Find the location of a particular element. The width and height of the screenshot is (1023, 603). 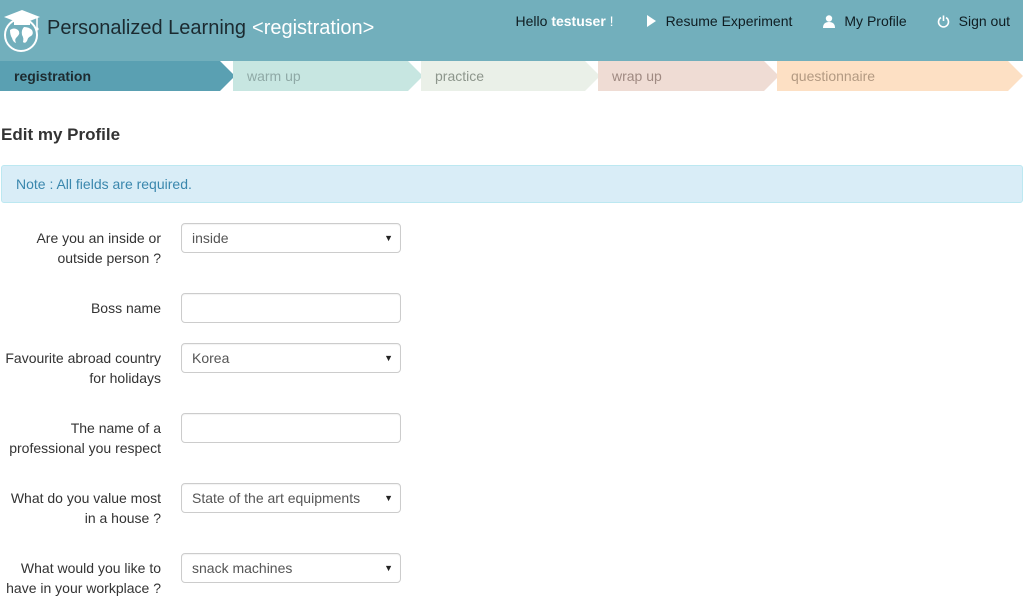

sign-out-label: Sign out is located at coordinates (984, 21).